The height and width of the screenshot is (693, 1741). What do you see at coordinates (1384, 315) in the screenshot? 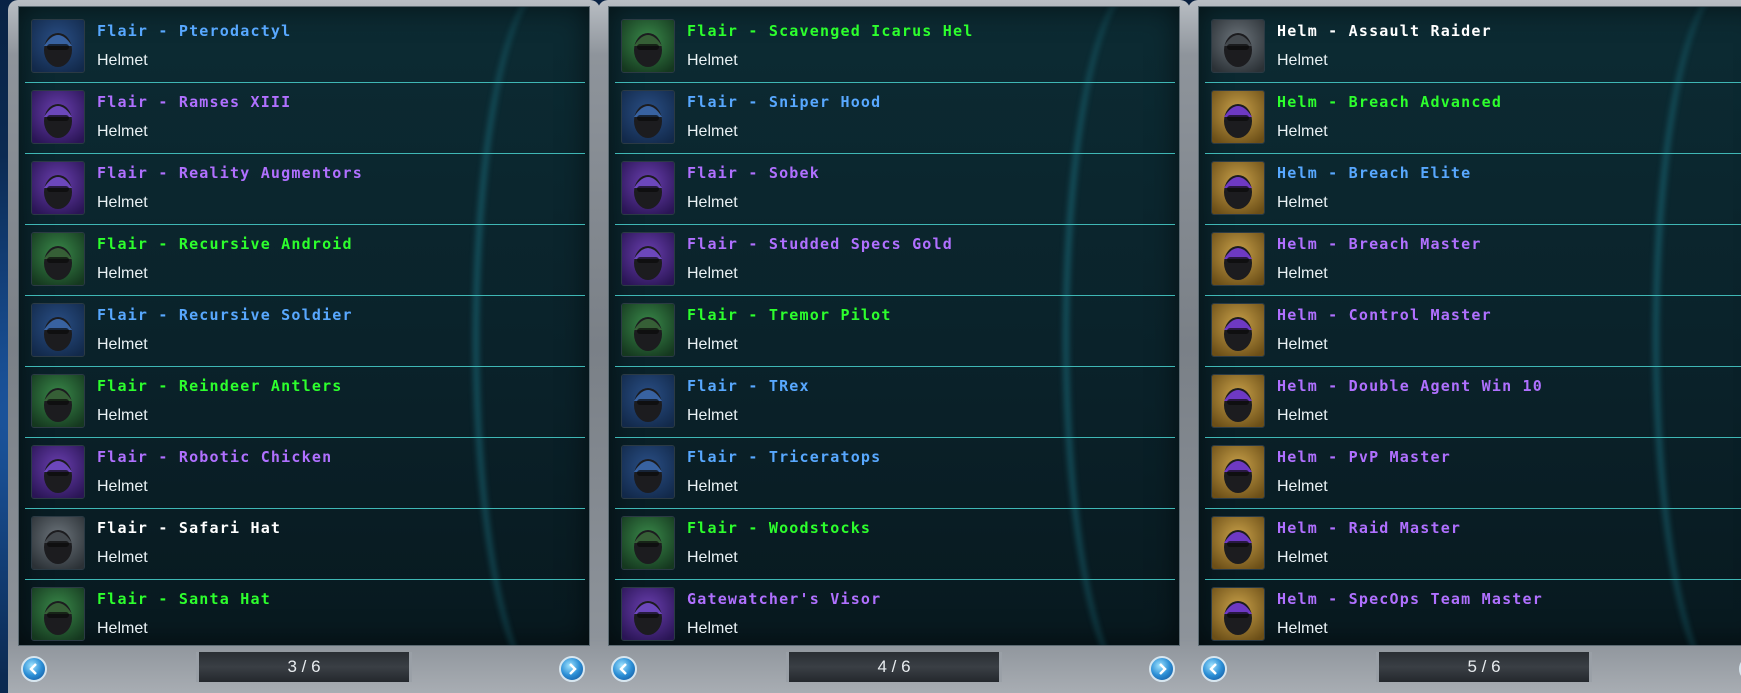
I see `item-name: Helm - Control Master` at bounding box center [1384, 315].